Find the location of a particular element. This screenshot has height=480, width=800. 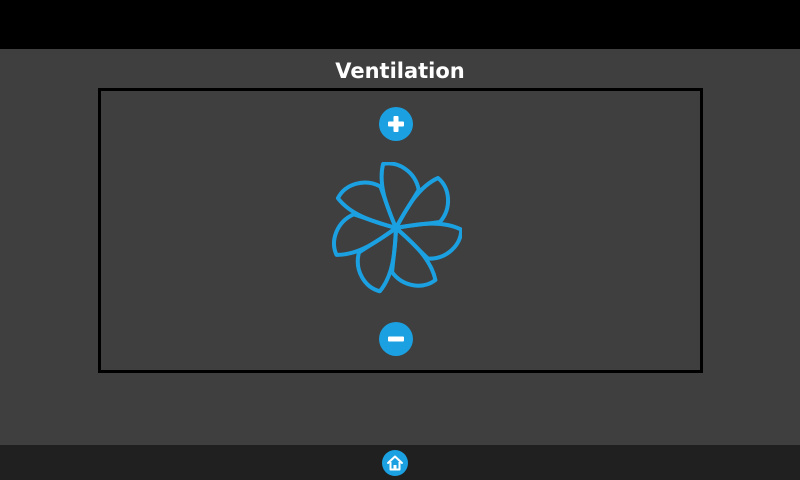

top-status-bar is located at coordinates (400, 24).